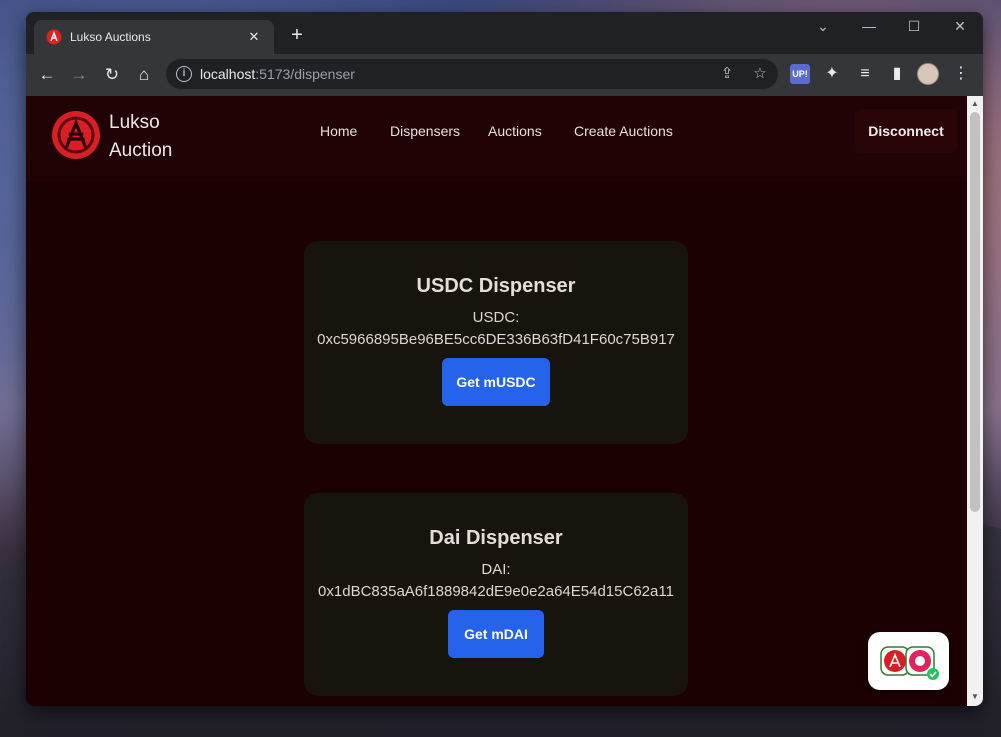 Image resolution: width=1001 pixels, height=737 pixels. What do you see at coordinates (496, 569) in the screenshot?
I see `token-label: DAI:` at bounding box center [496, 569].